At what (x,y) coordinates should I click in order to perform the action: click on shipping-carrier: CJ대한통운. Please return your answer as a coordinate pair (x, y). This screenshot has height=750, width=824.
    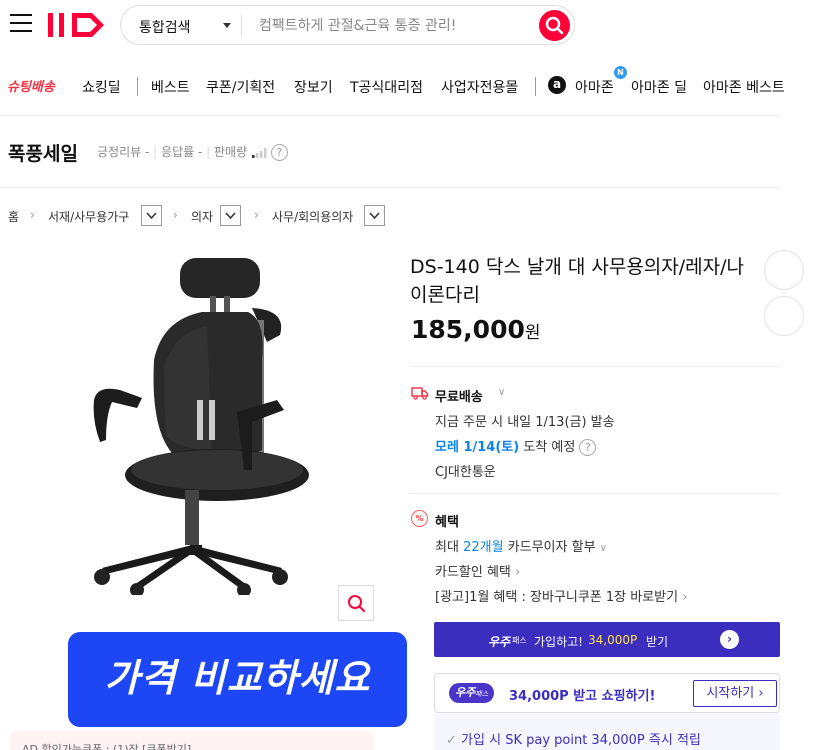
    Looking at the image, I should click on (465, 472).